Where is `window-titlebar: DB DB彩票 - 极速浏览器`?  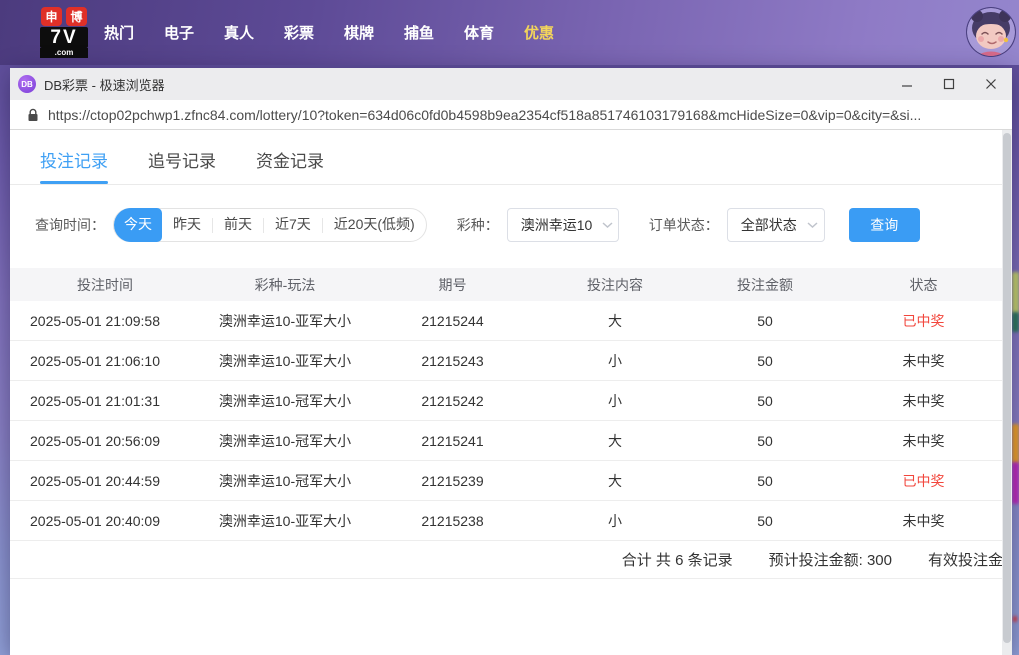
window-titlebar: DB DB彩票 - 极速浏览器 is located at coordinates (511, 84).